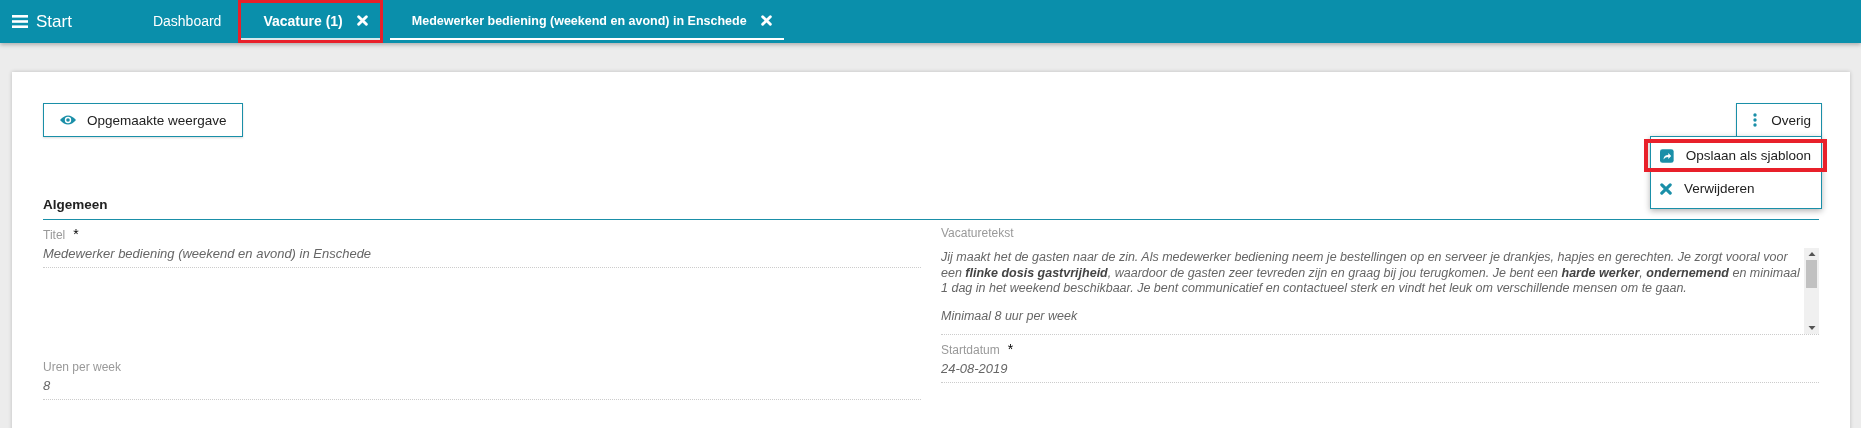  I want to click on formatted-view-button: Opgemaakte weergave, so click(143, 120).